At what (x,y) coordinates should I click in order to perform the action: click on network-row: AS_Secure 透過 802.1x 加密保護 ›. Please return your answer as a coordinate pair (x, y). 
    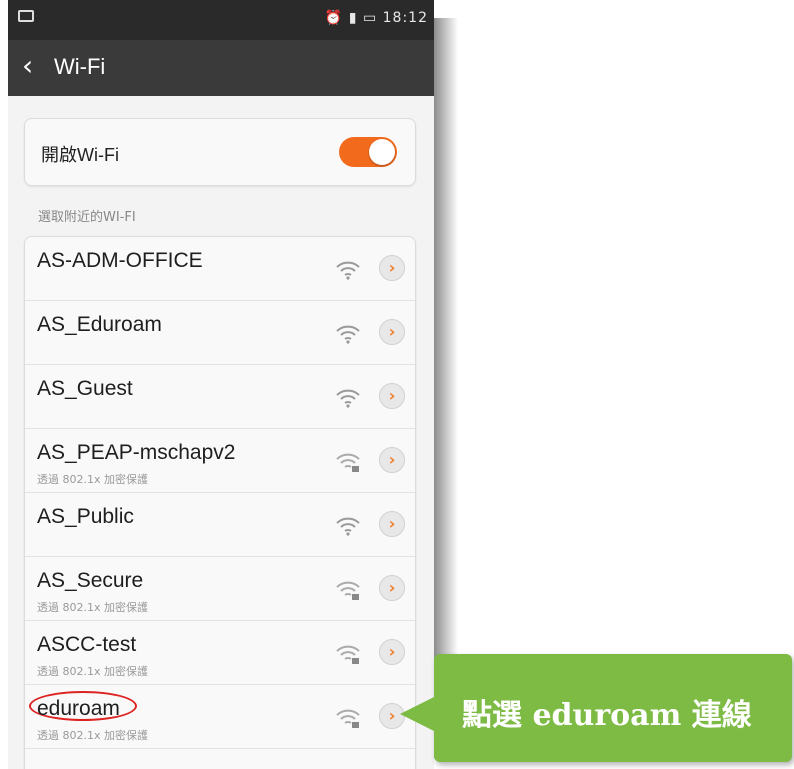
    Looking at the image, I should click on (220, 589).